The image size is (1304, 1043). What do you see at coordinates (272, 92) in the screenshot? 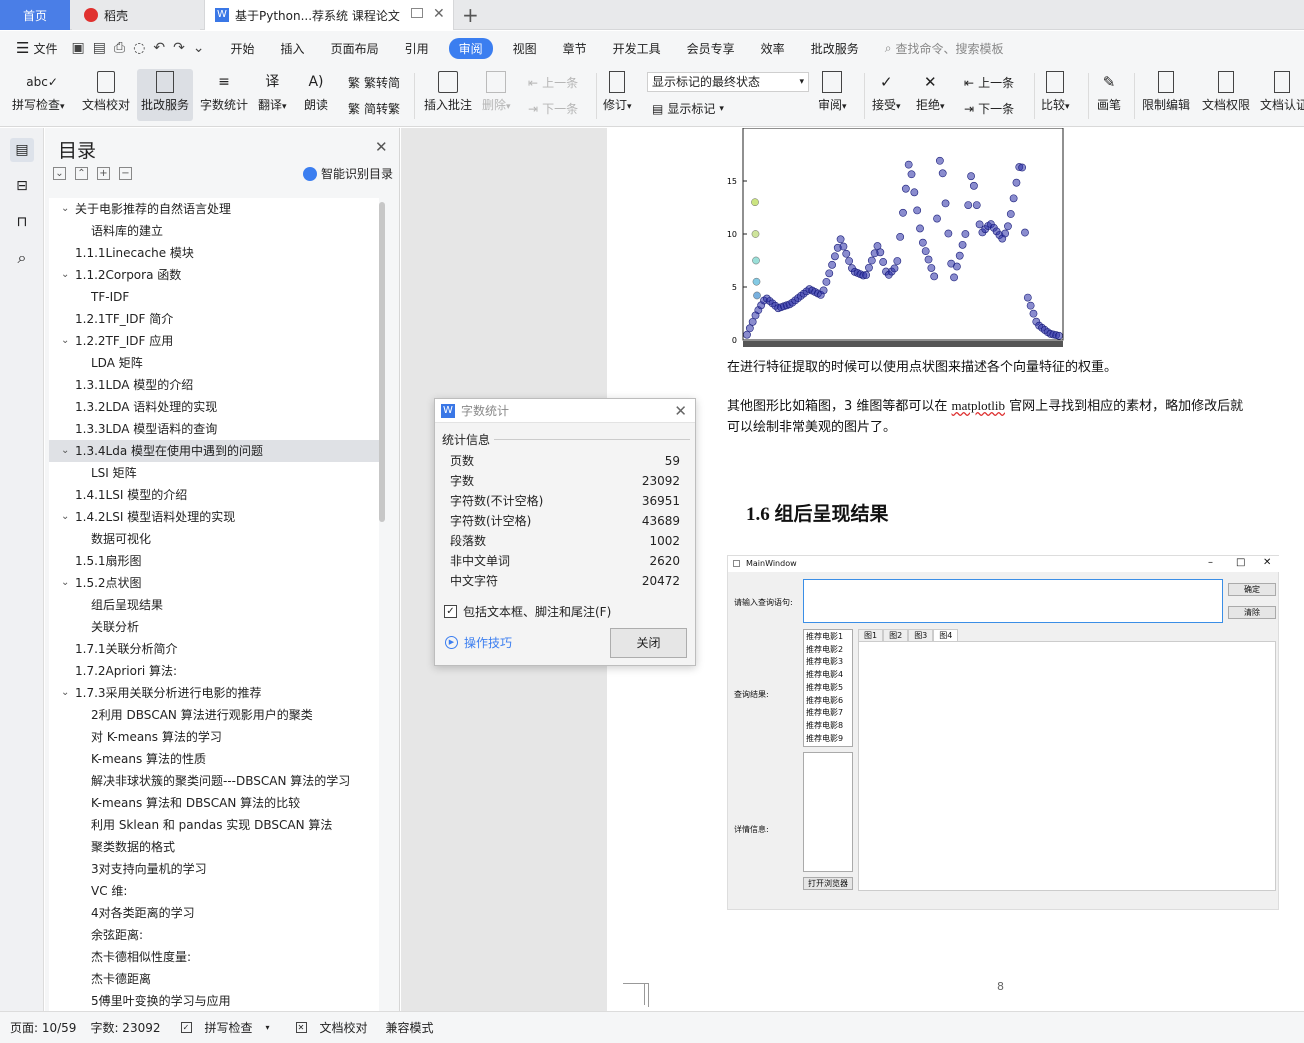
I see `translate-button: 译 翻译▾` at bounding box center [272, 92].